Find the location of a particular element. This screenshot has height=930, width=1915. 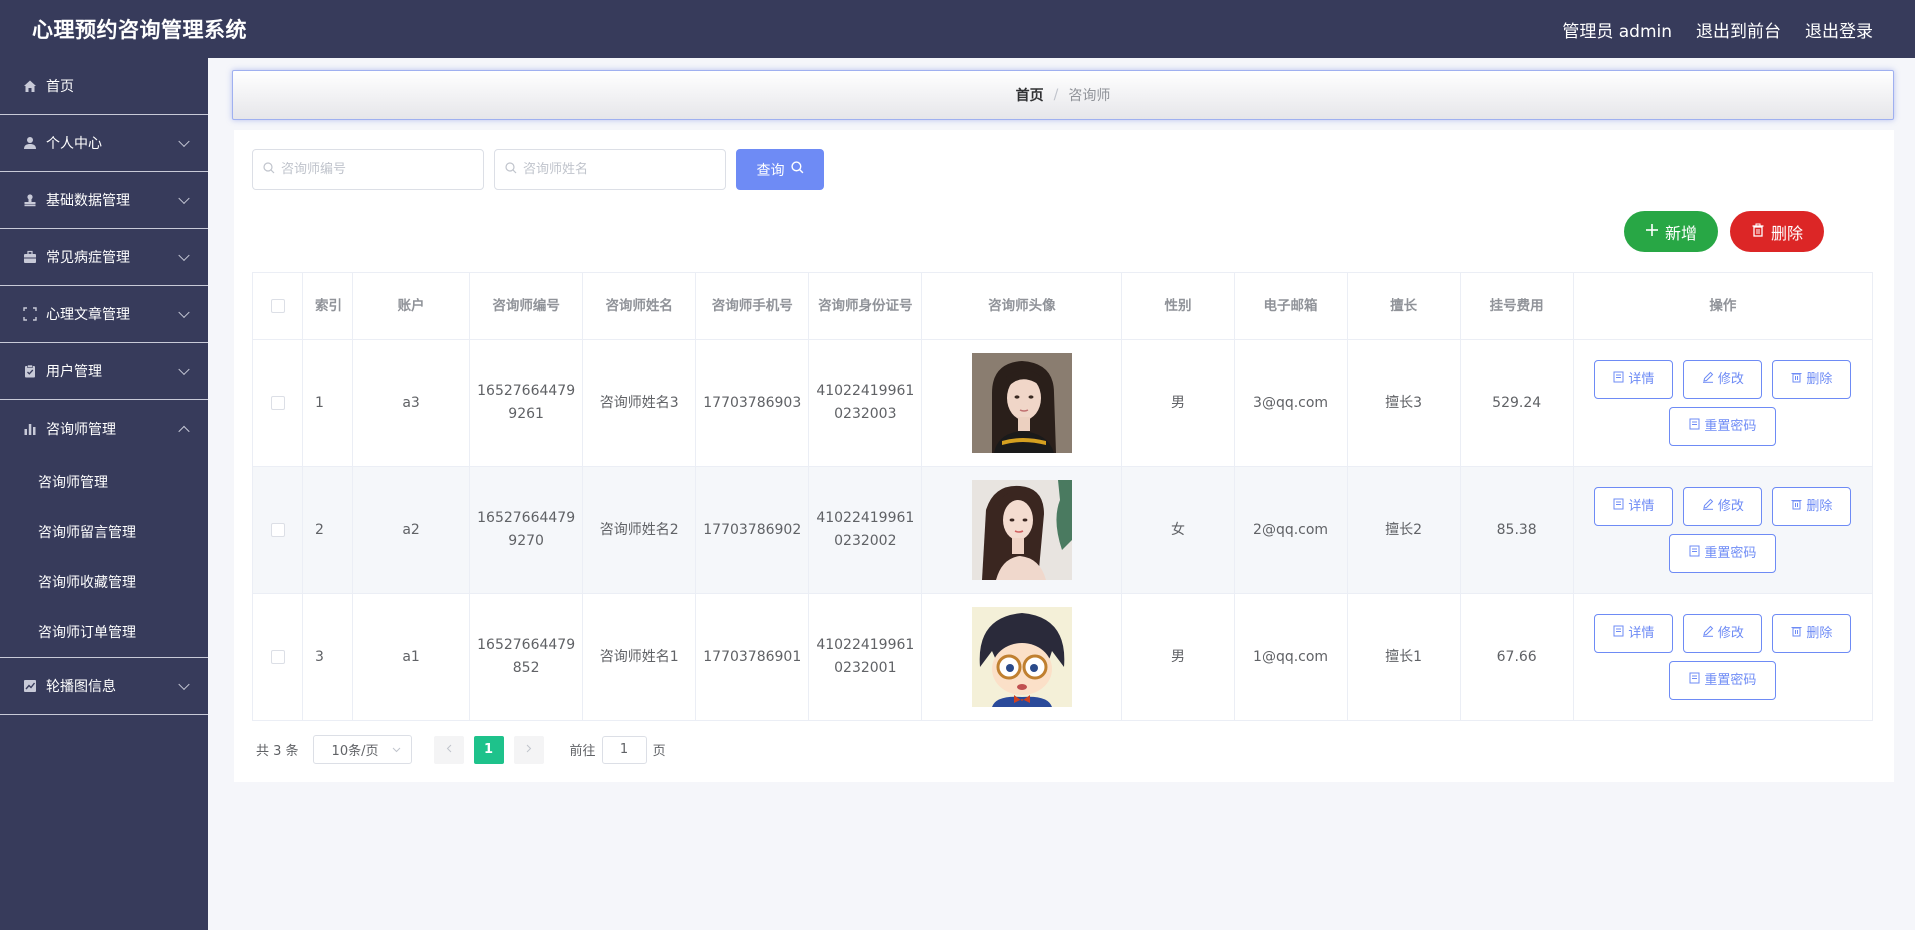

search-icon is located at coordinates (269, 169).